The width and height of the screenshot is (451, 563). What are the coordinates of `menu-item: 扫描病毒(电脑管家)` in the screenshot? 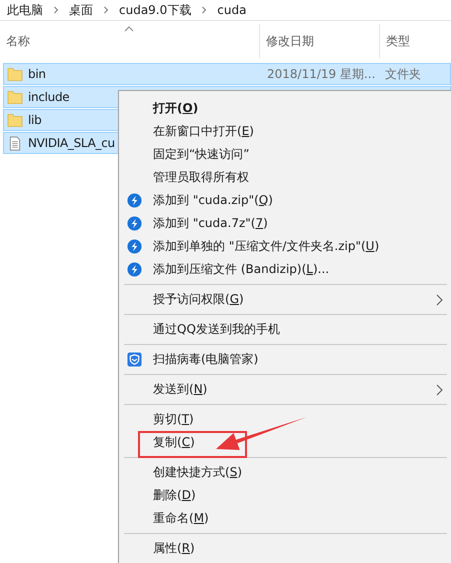 It's located at (205, 359).